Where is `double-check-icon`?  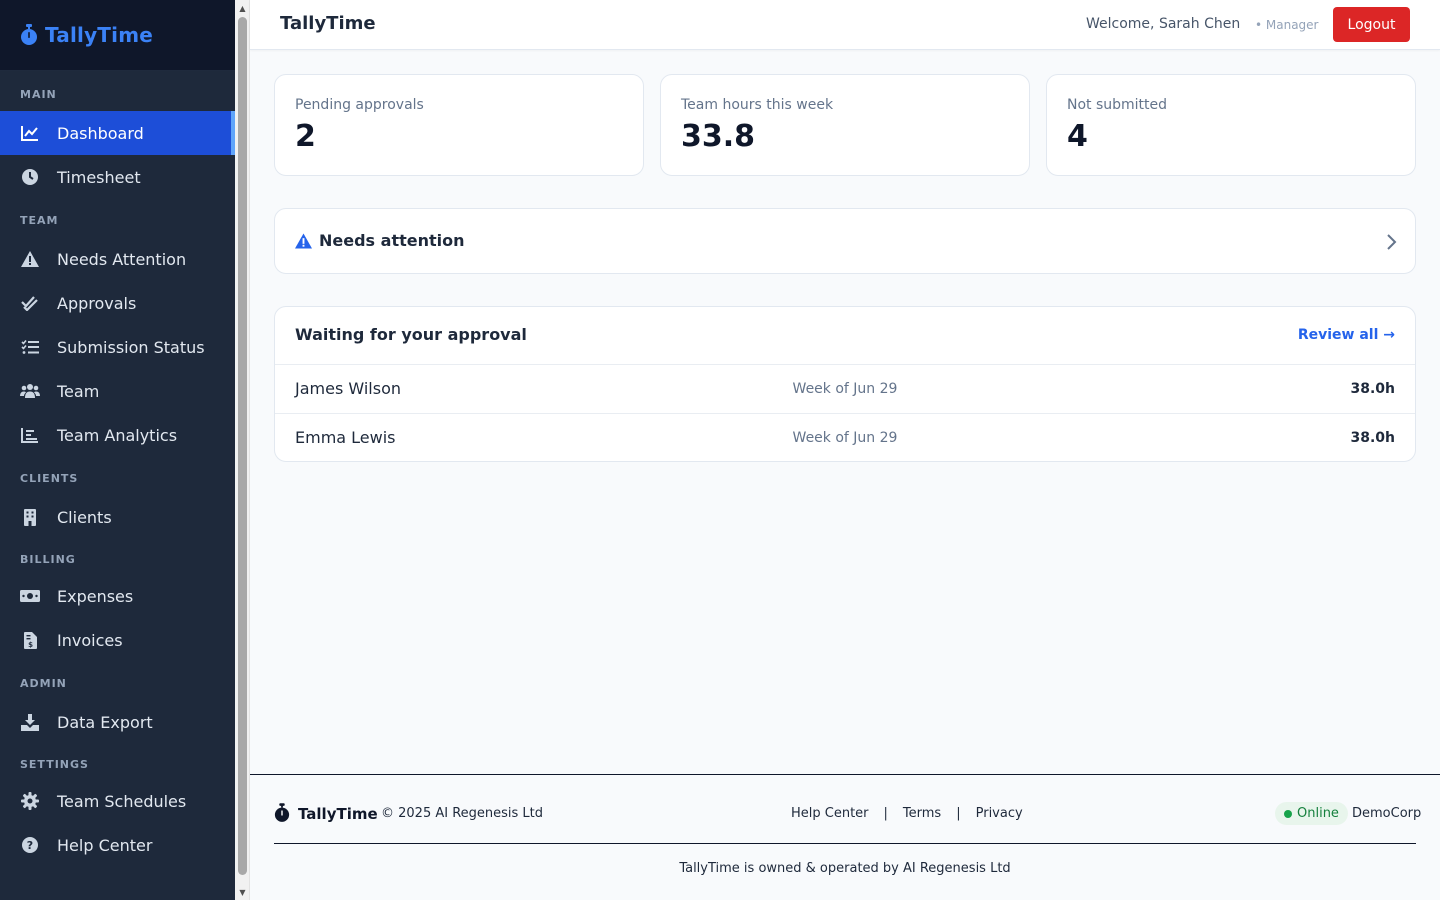
double-check-icon is located at coordinates (30, 303).